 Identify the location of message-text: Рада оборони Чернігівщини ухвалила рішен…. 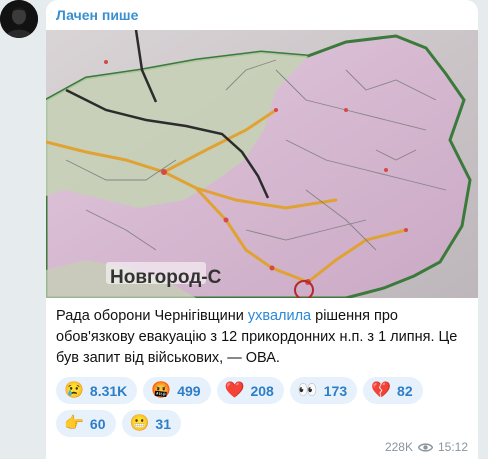
(264, 337).